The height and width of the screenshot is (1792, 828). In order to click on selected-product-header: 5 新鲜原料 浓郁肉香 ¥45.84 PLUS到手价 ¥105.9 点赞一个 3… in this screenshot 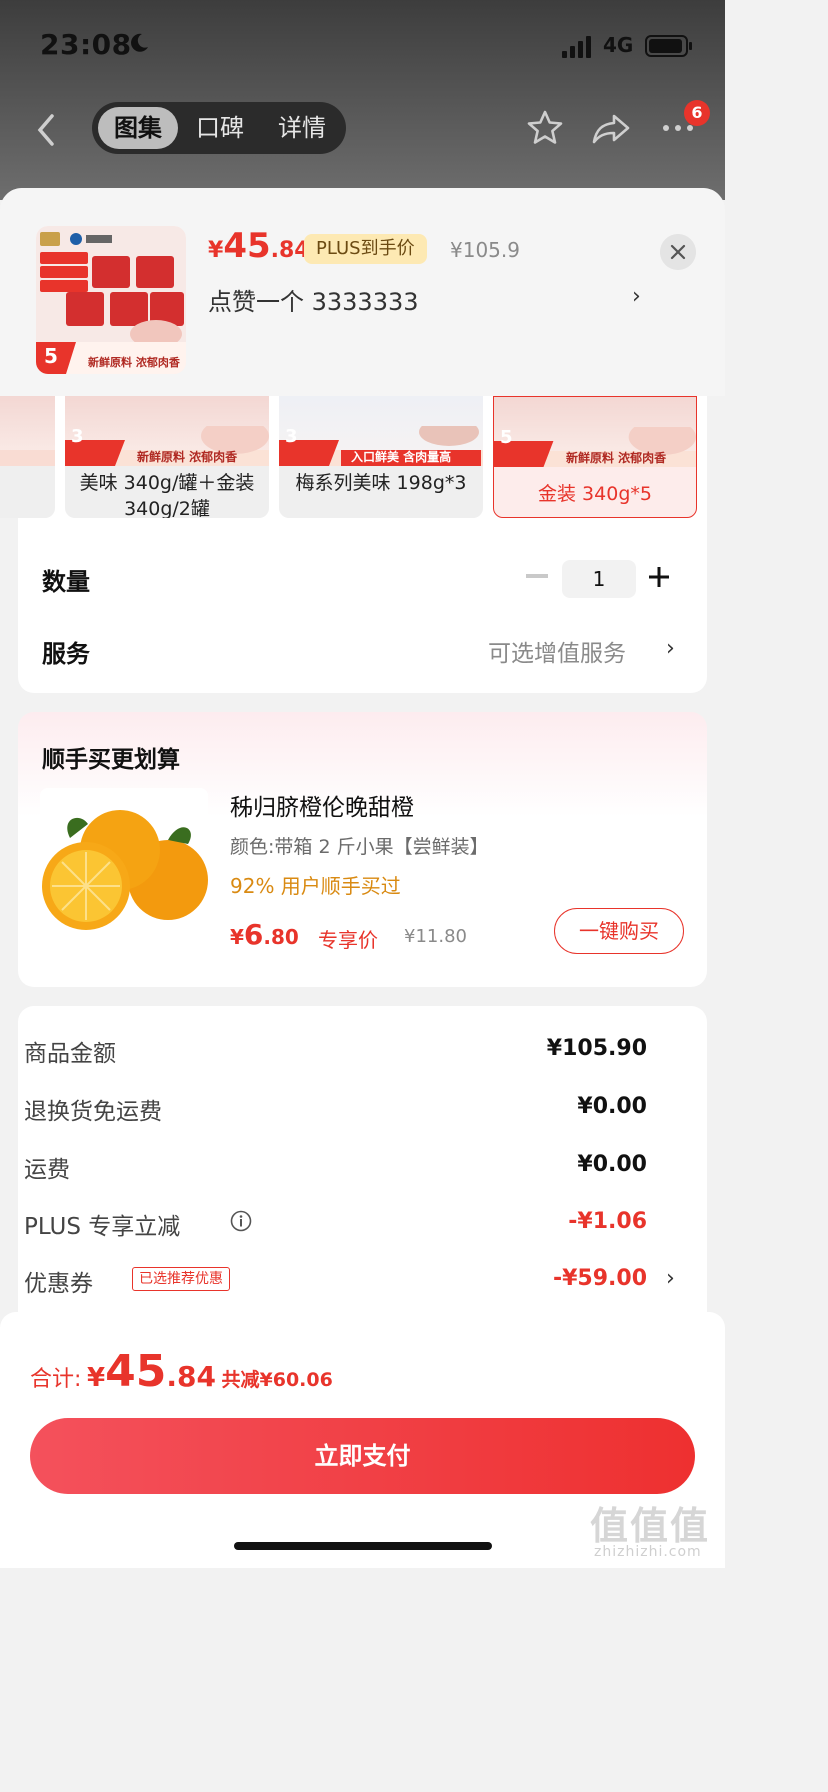, I will do `click(362, 292)`.